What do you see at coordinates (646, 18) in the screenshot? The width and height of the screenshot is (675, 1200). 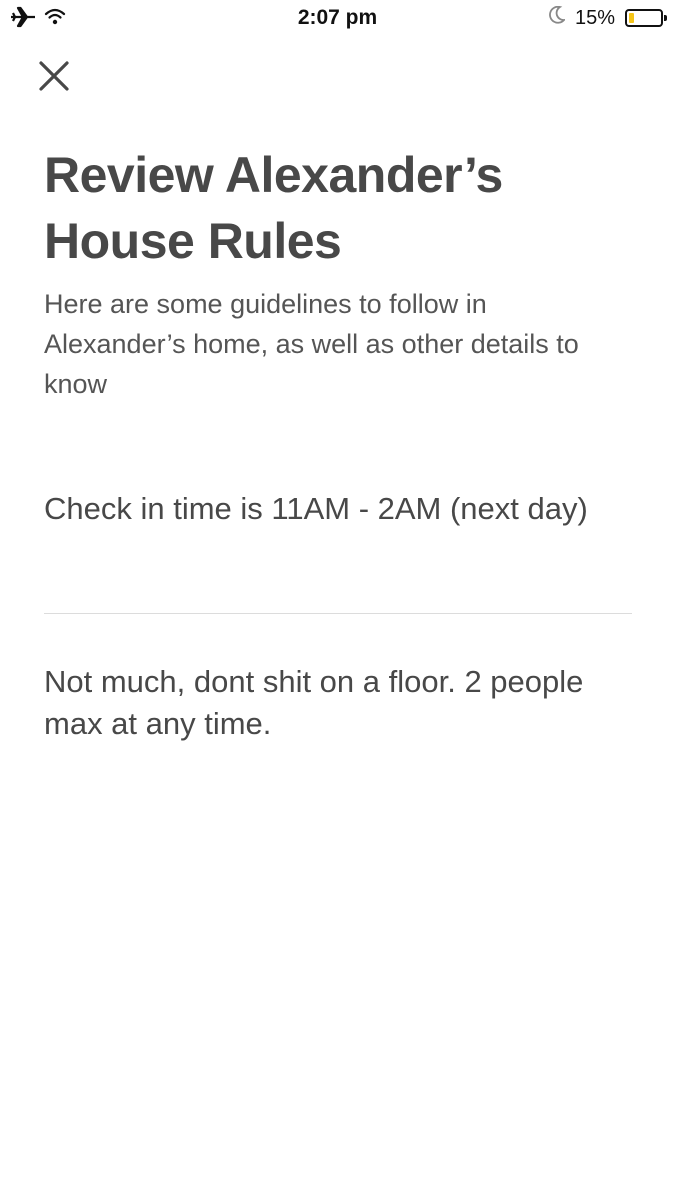 I see `battery-icon` at bounding box center [646, 18].